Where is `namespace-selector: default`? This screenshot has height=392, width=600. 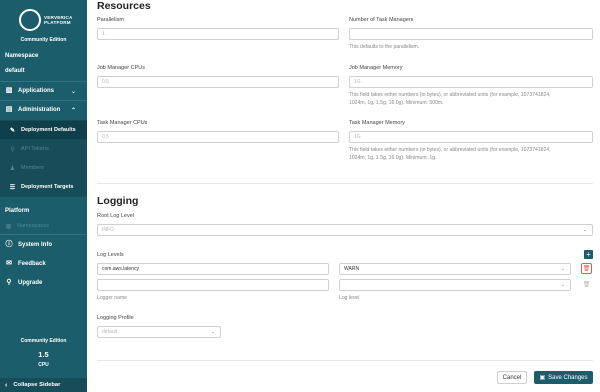
namespace-selector: default is located at coordinates (15, 71).